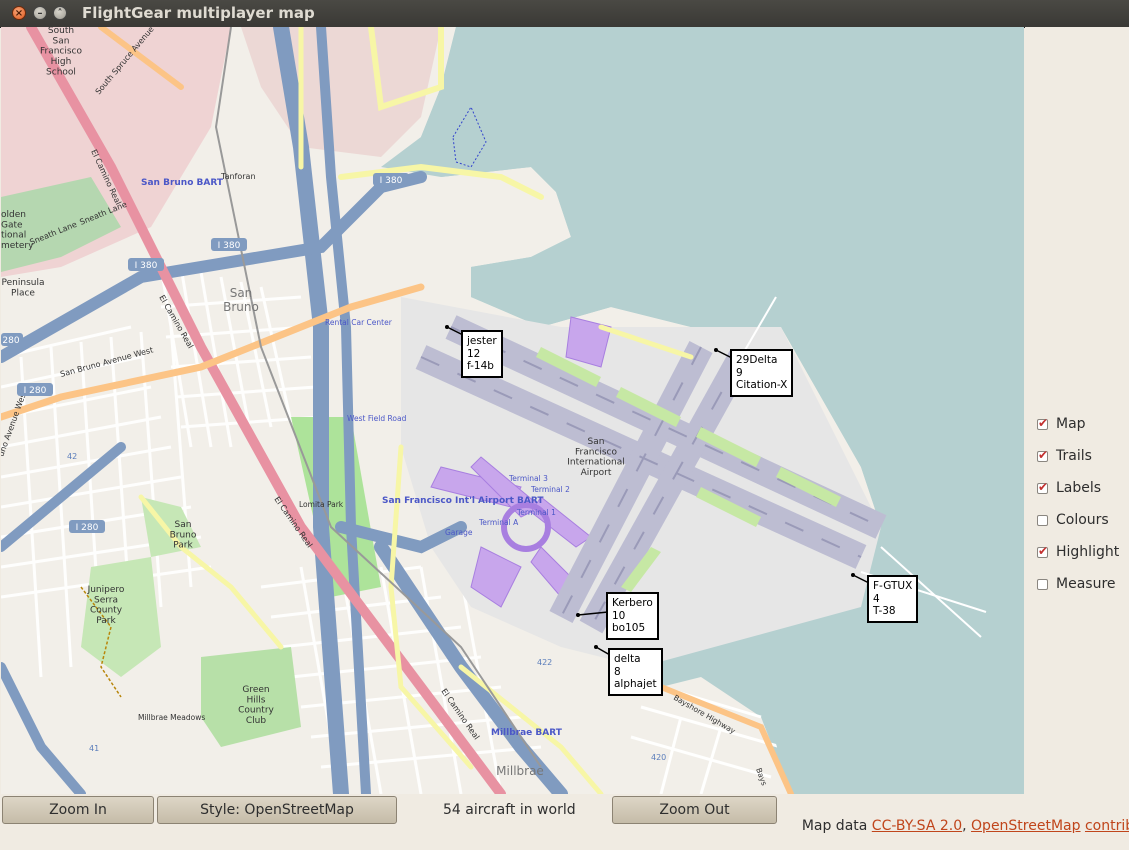 This screenshot has width=1129, height=850. I want to click on aircraft-callsign: Kerbero, so click(632, 603).